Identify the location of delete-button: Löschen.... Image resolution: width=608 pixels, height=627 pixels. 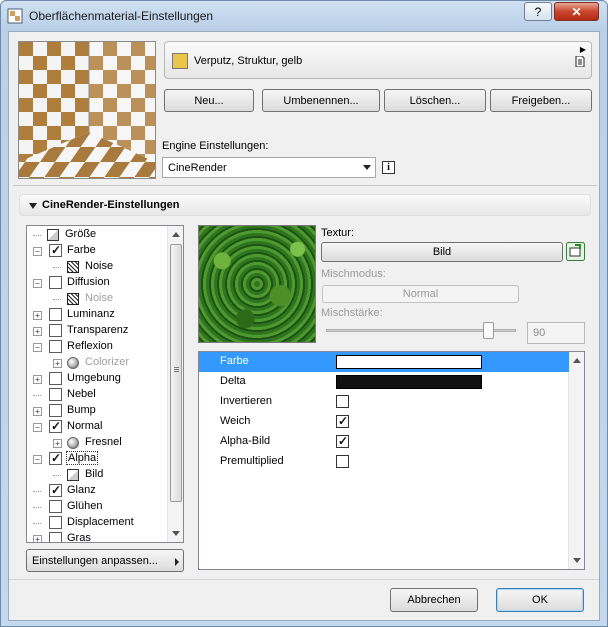
(435, 100).